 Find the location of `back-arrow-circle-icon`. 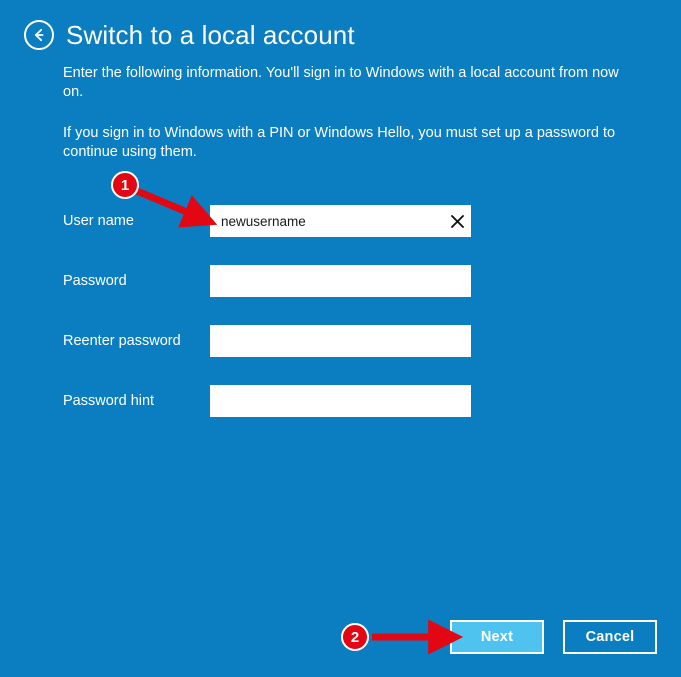

back-arrow-circle-icon is located at coordinates (39, 35).